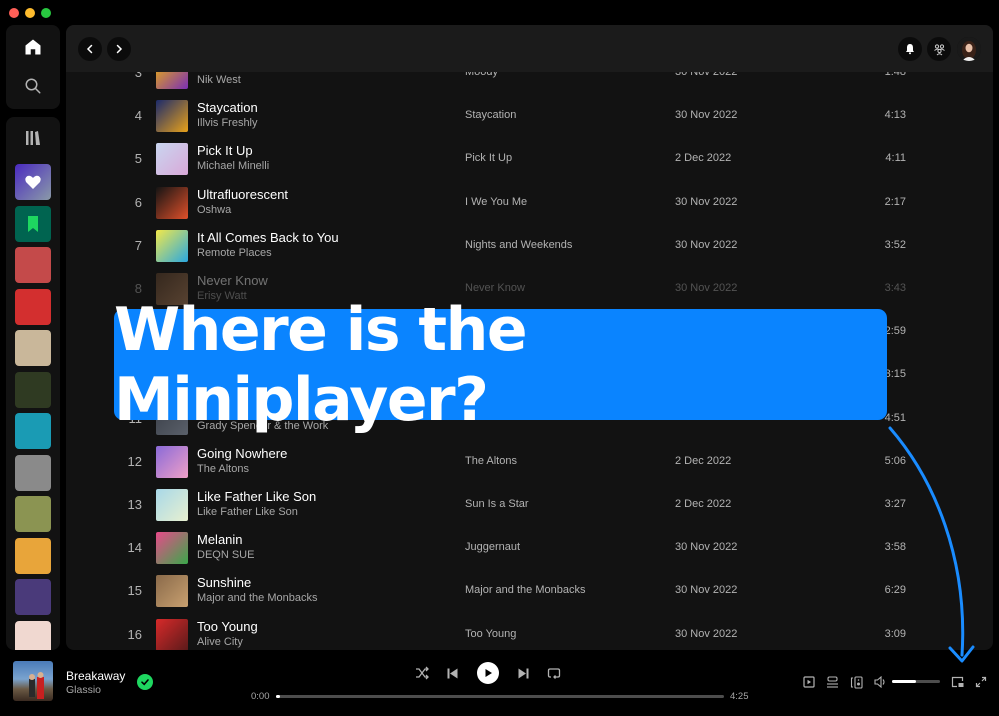 The height and width of the screenshot is (716, 999). What do you see at coordinates (895, 590) in the screenshot?
I see `track-duration: 6:29` at bounding box center [895, 590].